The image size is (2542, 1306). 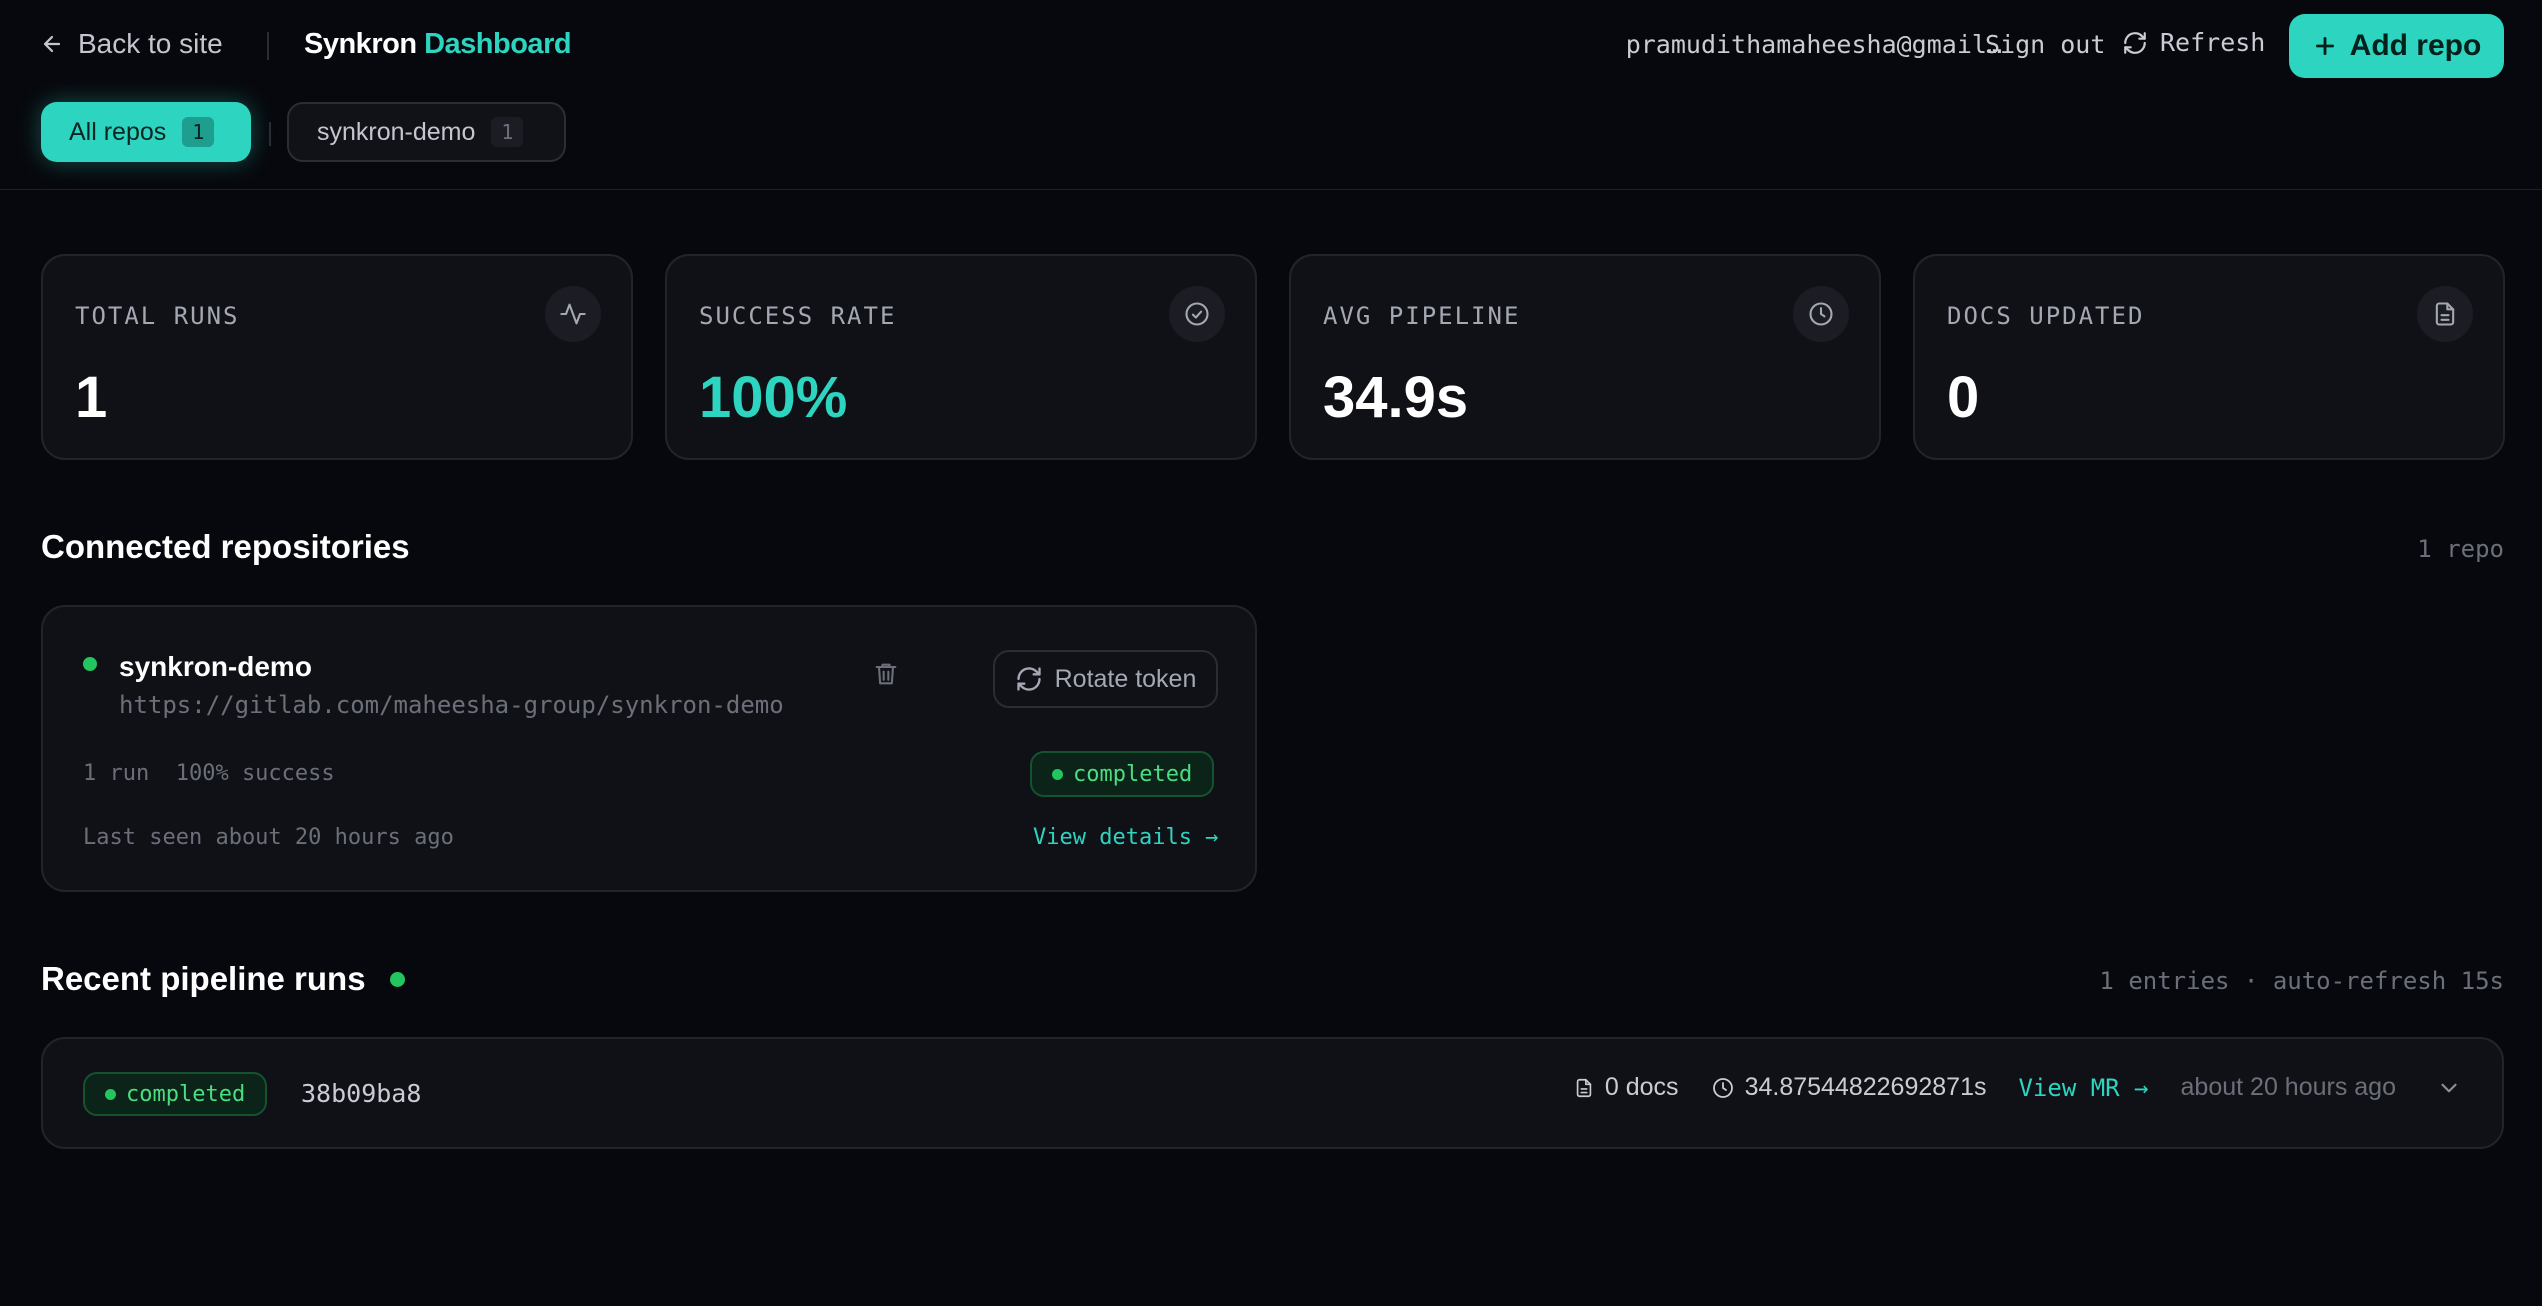 What do you see at coordinates (268, 837) in the screenshot?
I see `last-seen: Last seen about 20 hours ago` at bounding box center [268, 837].